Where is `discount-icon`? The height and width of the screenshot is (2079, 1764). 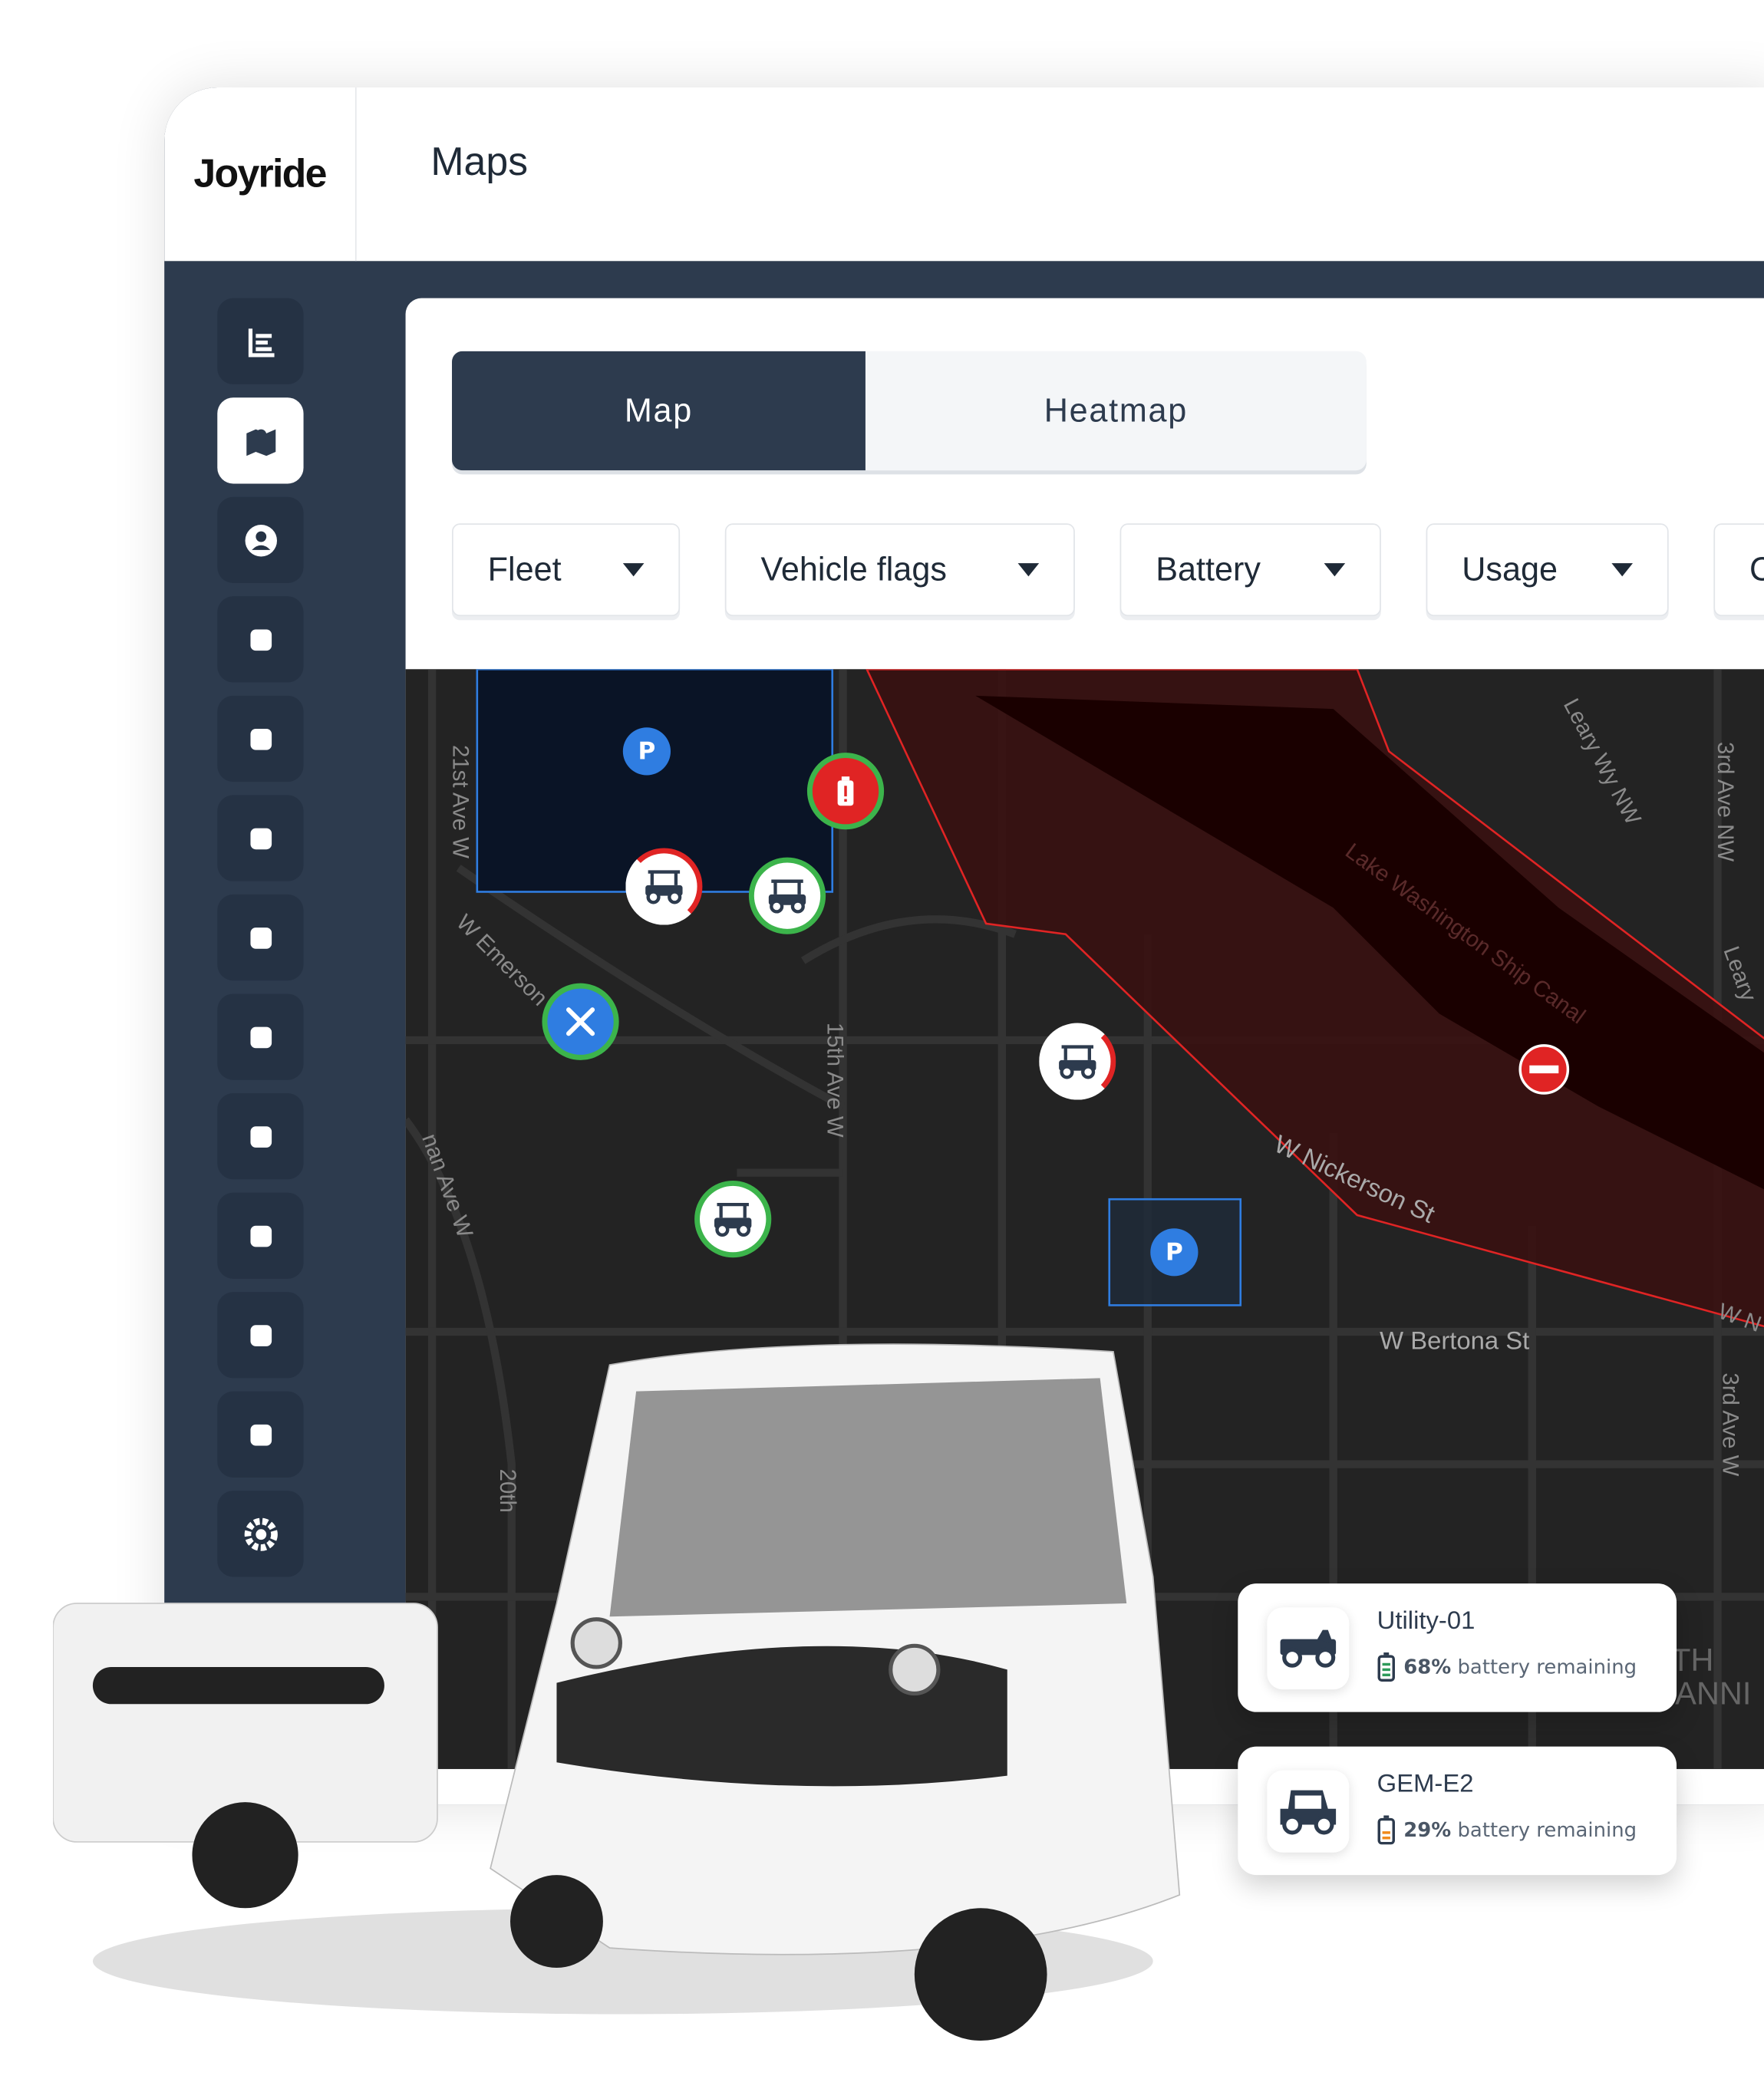 discount-icon is located at coordinates (261, 1235).